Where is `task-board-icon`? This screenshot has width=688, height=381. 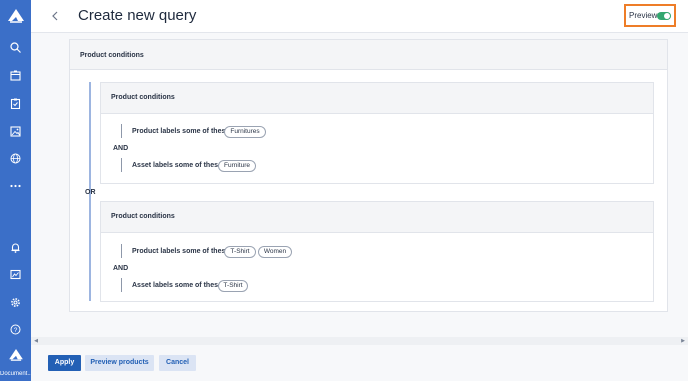
task-board-icon is located at coordinates (15, 103).